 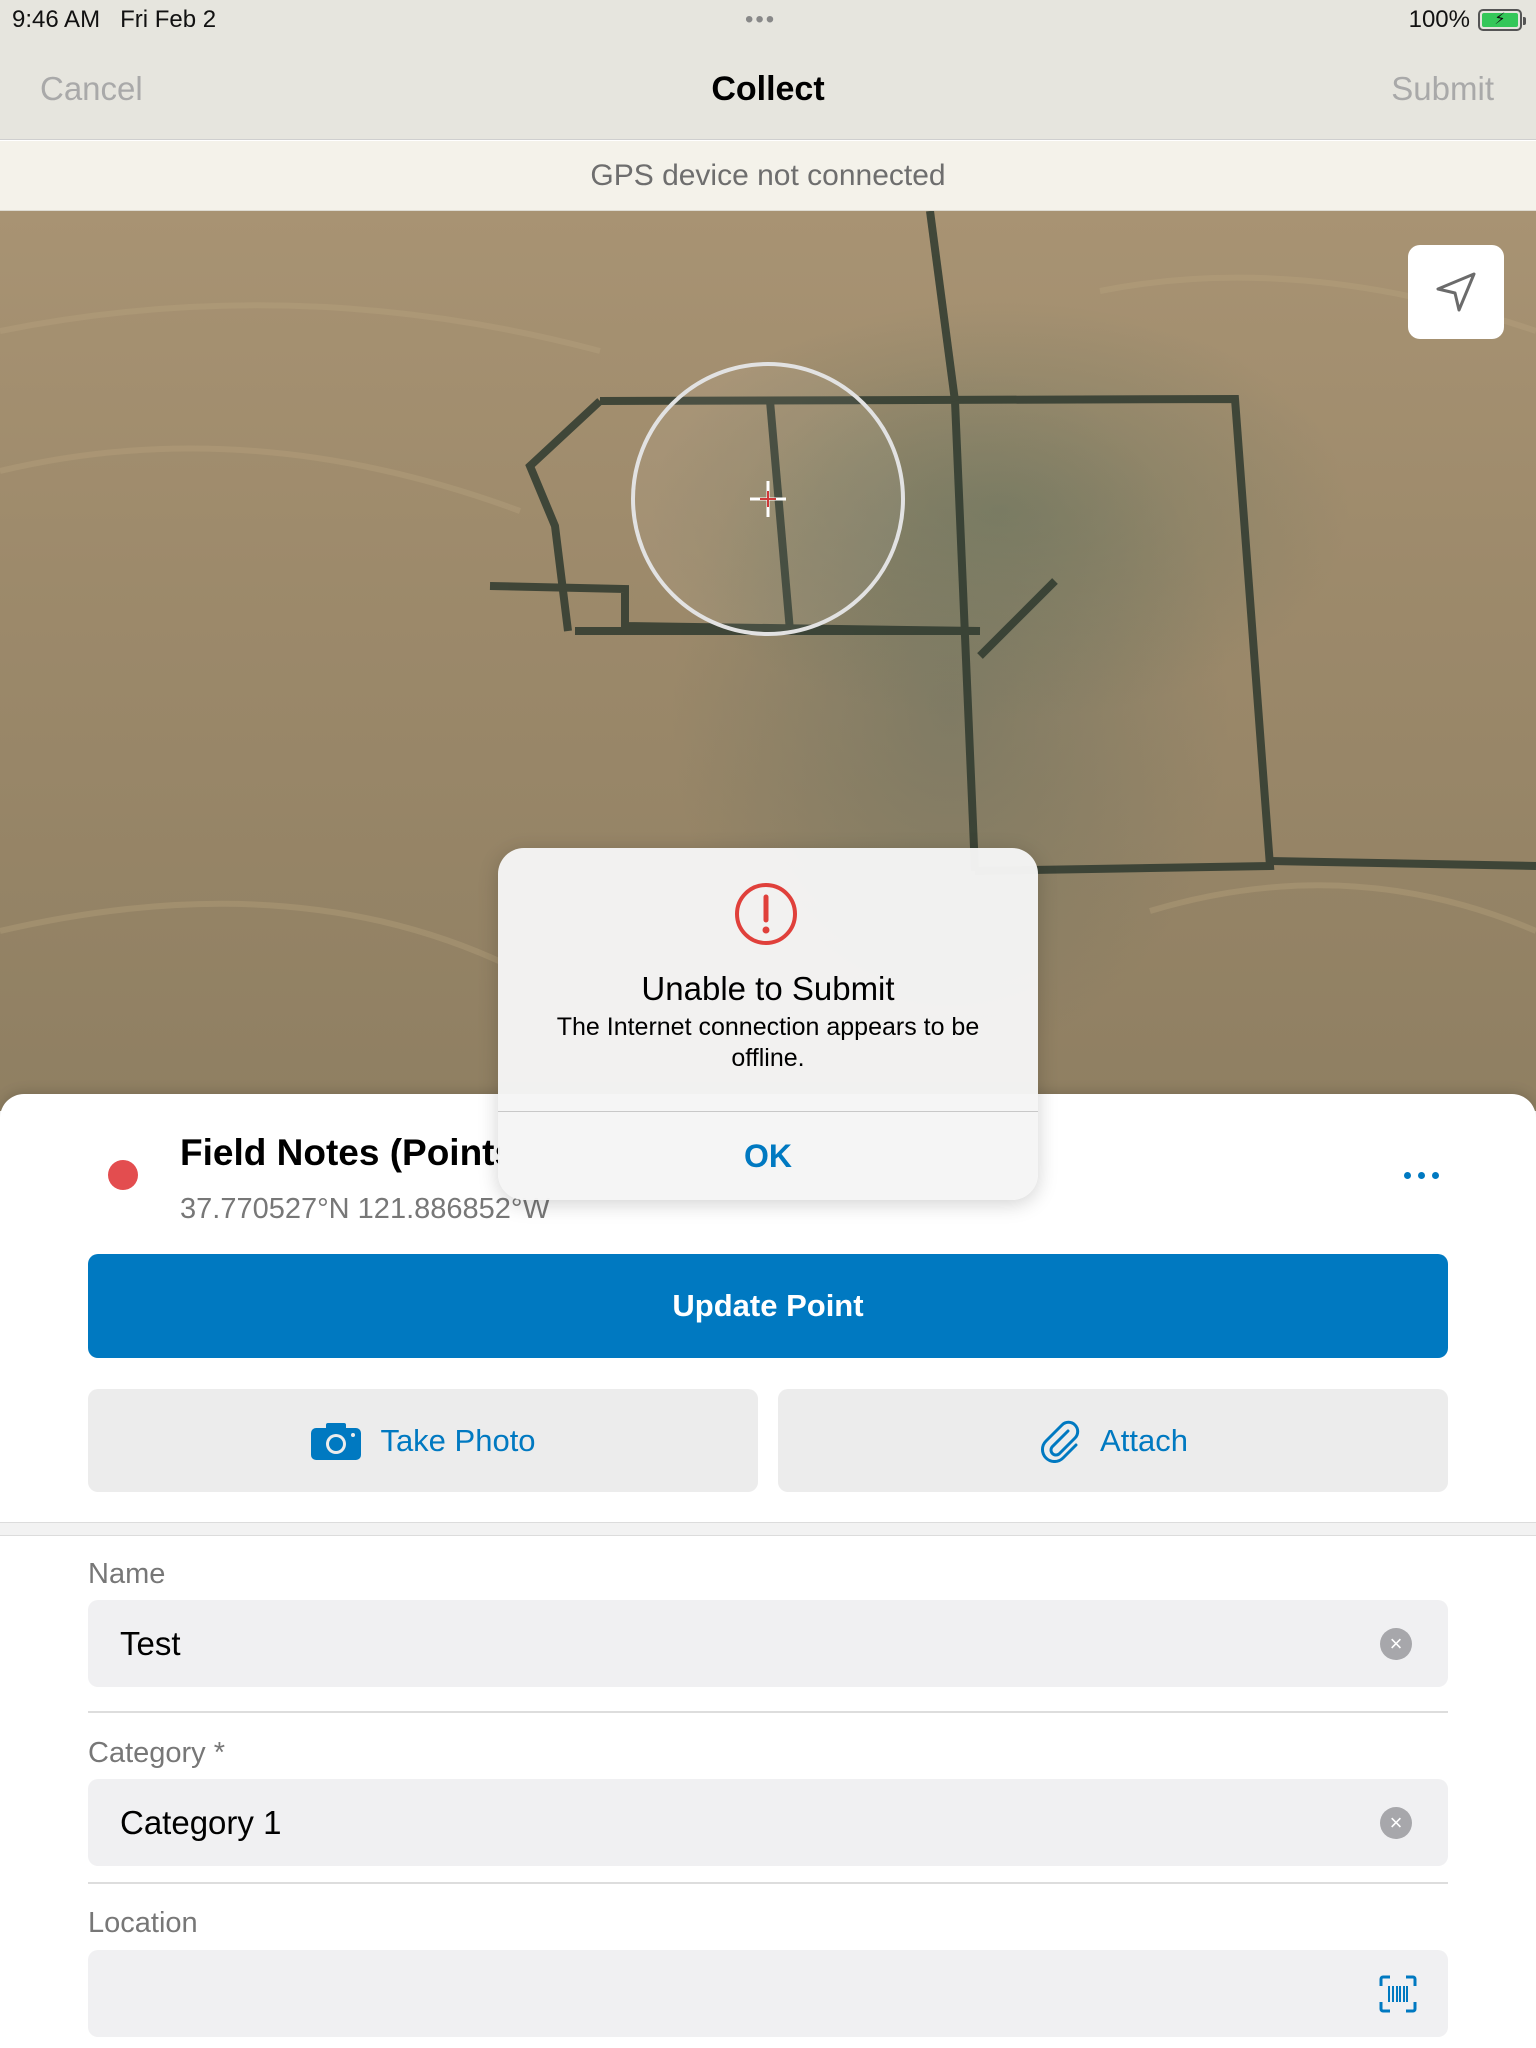 I want to click on battery-status: 100% ⚡, so click(x=1467, y=20).